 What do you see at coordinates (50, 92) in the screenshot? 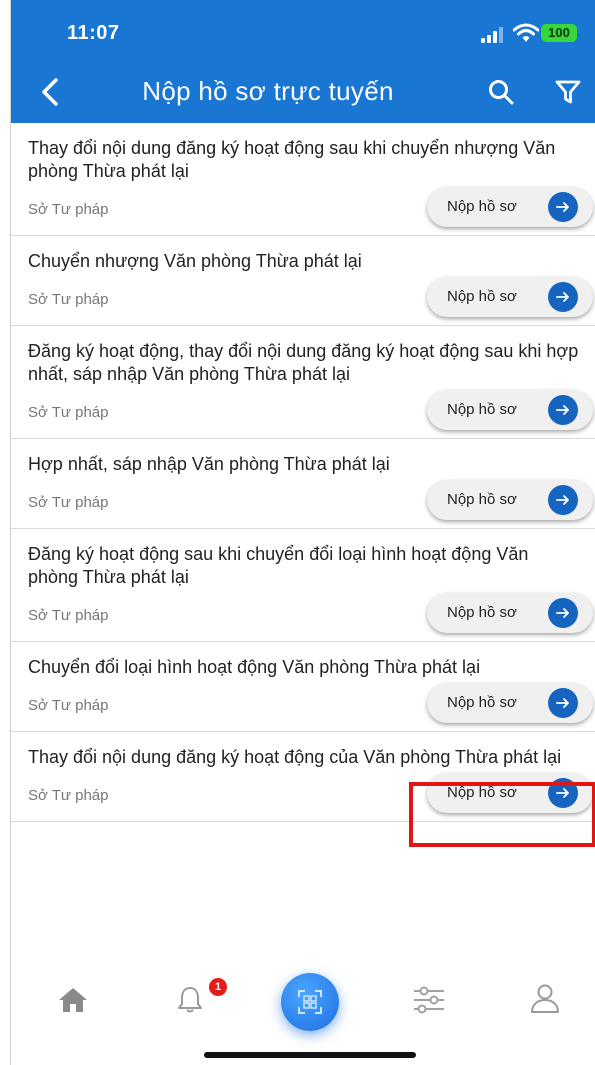
I see `back-arrow-icon` at bounding box center [50, 92].